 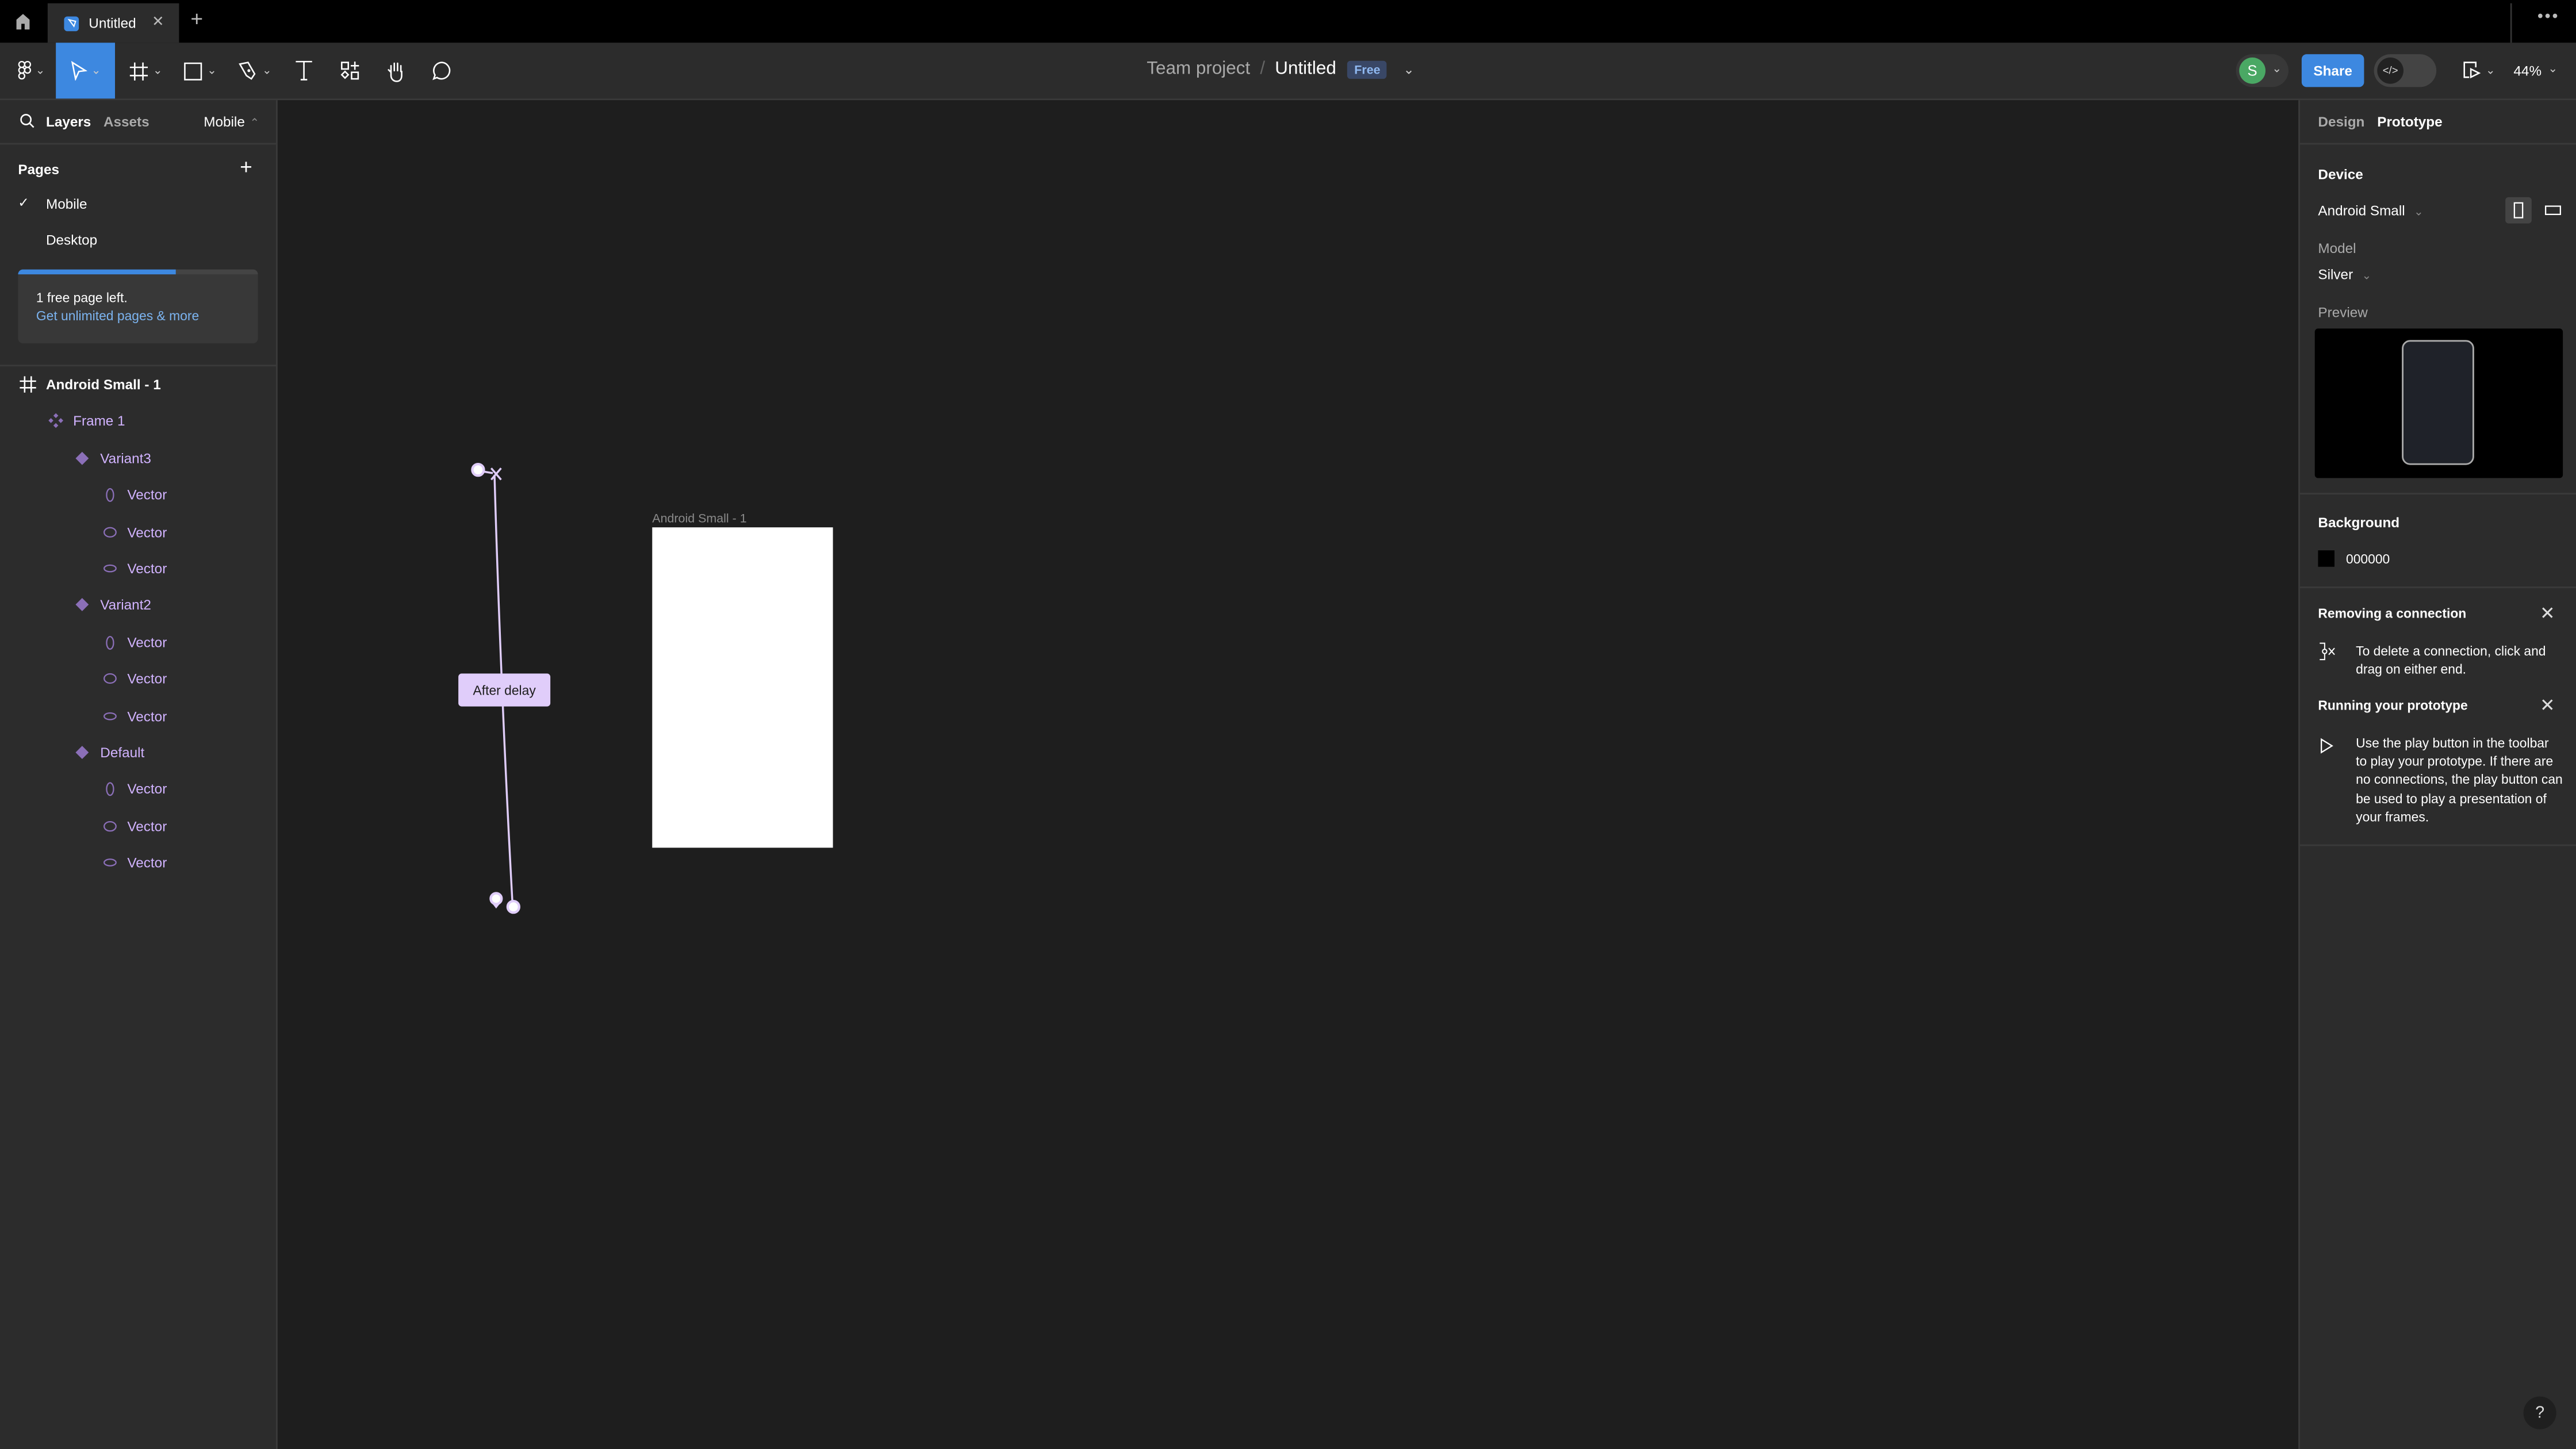 What do you see at coordinates (304, 70) in the screenshot?
I see `text-tool-button` at bounding box center [304, 70].